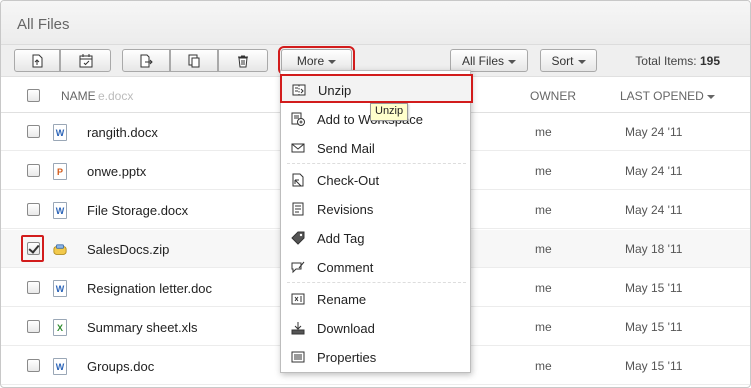 This screenshot has height=388, width=751. What do you see at coordinates (120, 366) in the screenshot?
I see `file-name: Groups.doc` at bounding box center [120, 366].